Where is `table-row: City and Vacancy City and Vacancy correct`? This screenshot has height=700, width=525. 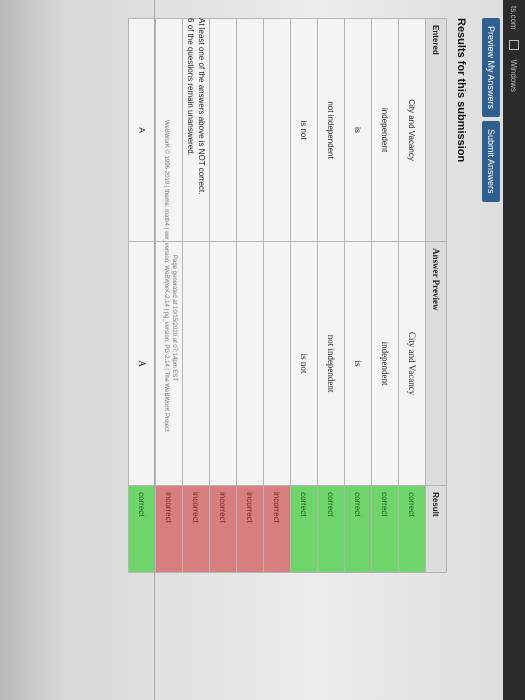
table-row: City and Vacancy City and Vacancy correct is located at coordinates (412, 295).